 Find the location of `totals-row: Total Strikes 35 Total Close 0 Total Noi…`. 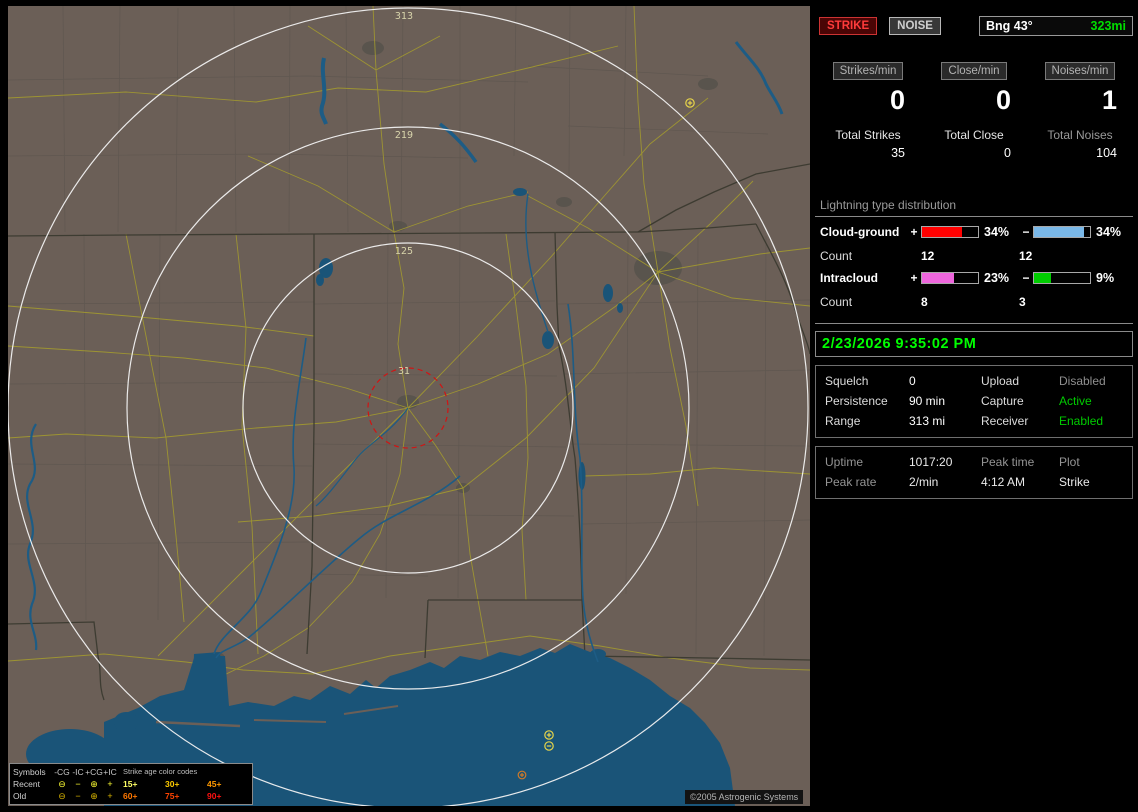

totals-row: Total Strikes 35 Total Close 0 Total Noi… is located at coordinates (974, 144).